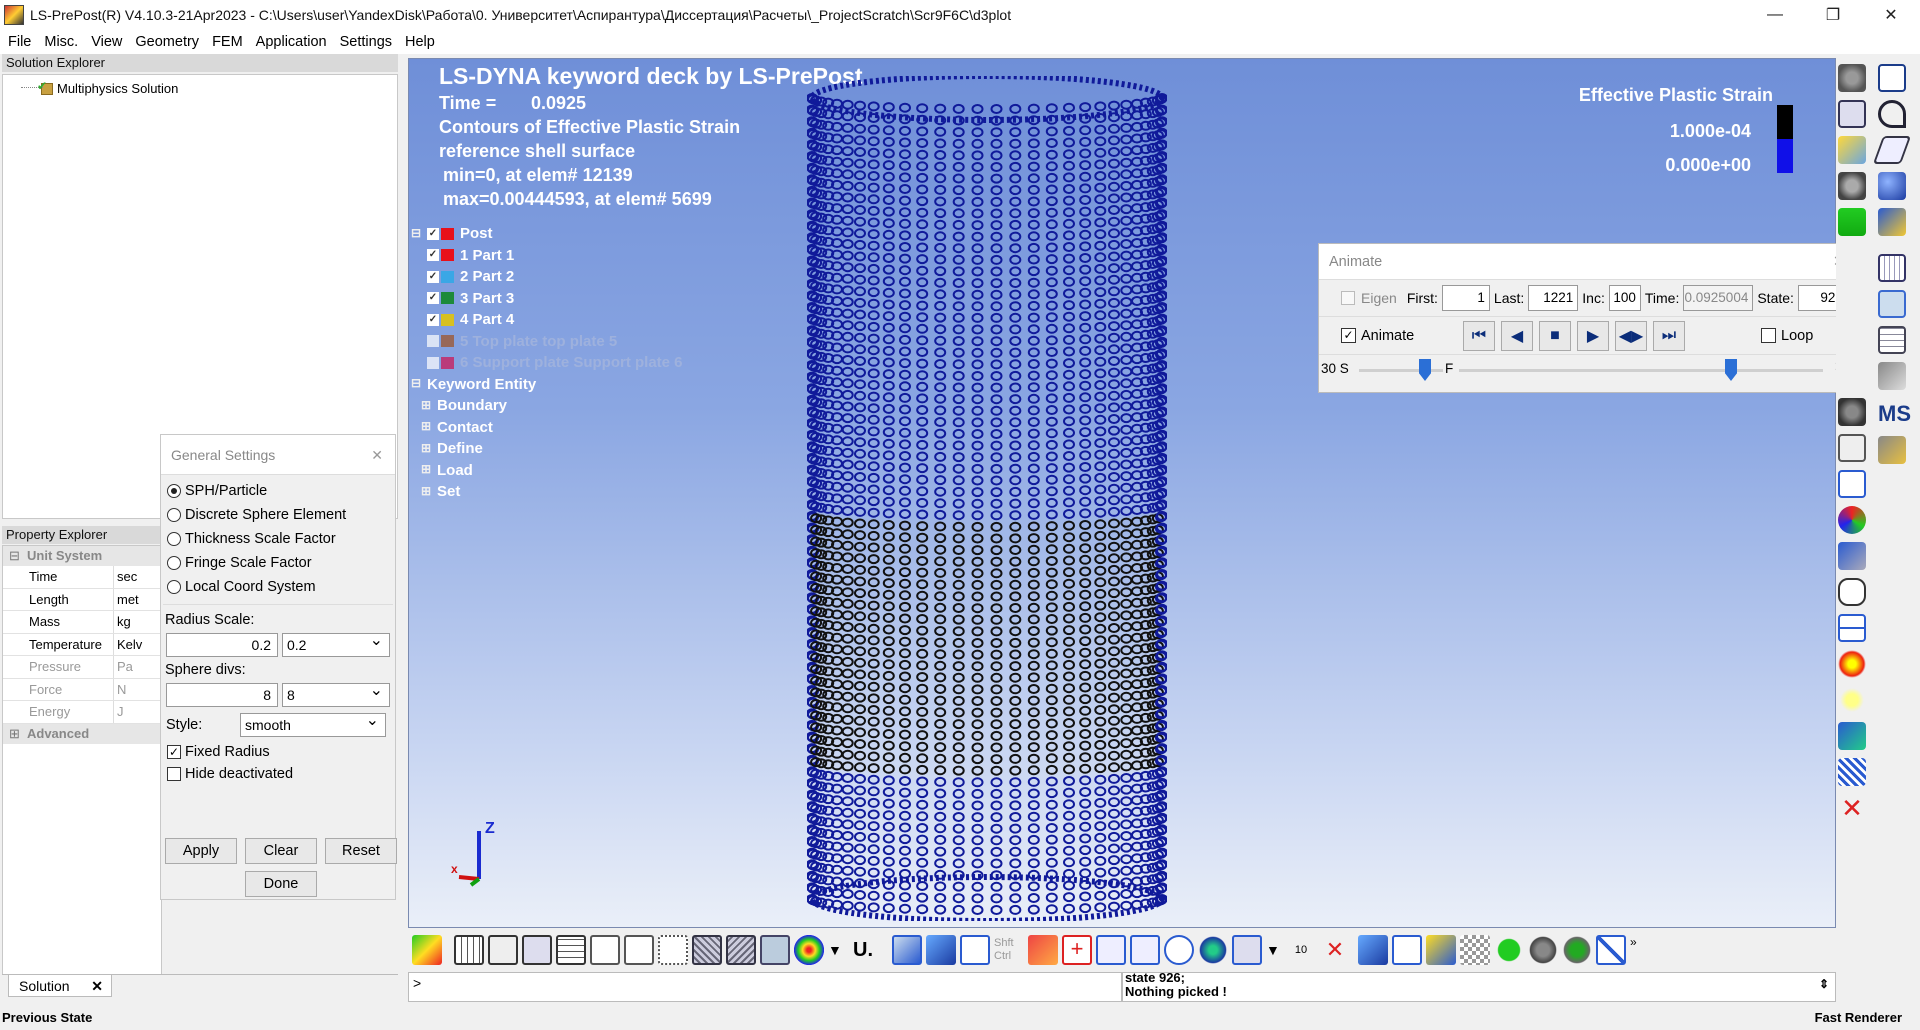 Image resolution: width=1920 pixels, height=1030 pixels. I want to click on highlight-icon, so click(1441, 950).